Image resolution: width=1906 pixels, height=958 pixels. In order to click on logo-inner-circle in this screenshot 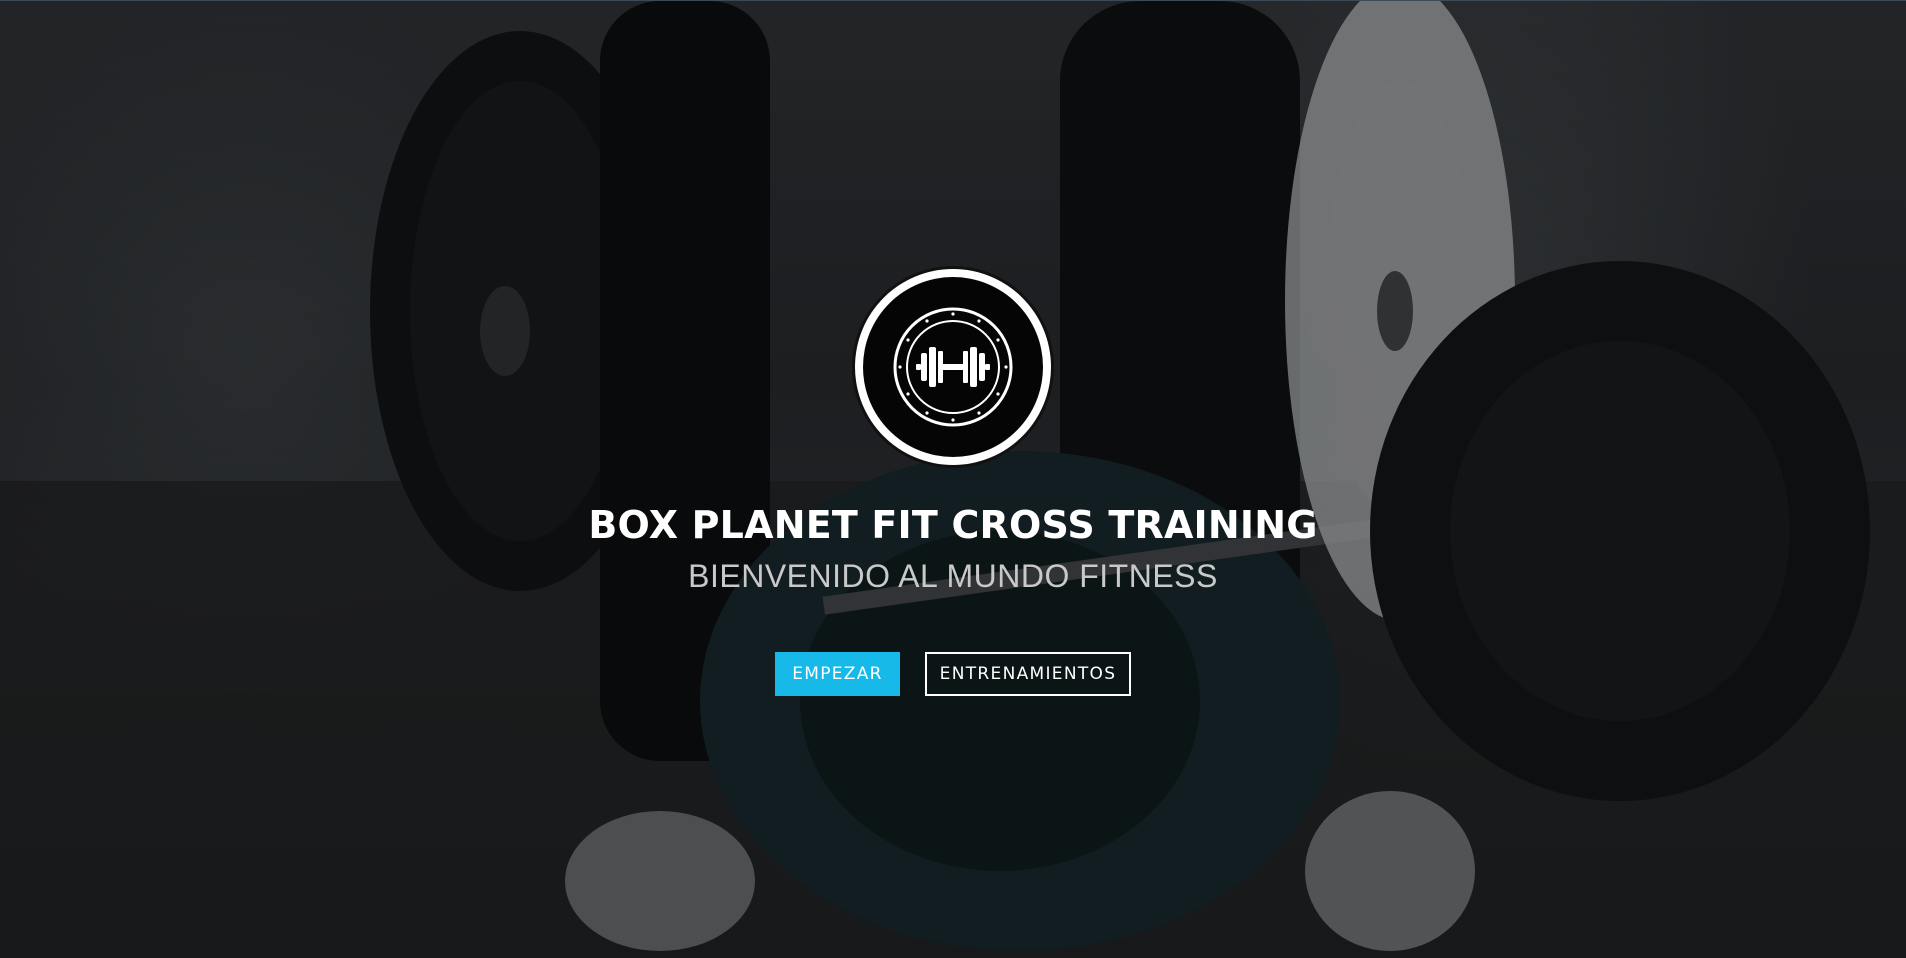, I will do `click(953, 367)`.